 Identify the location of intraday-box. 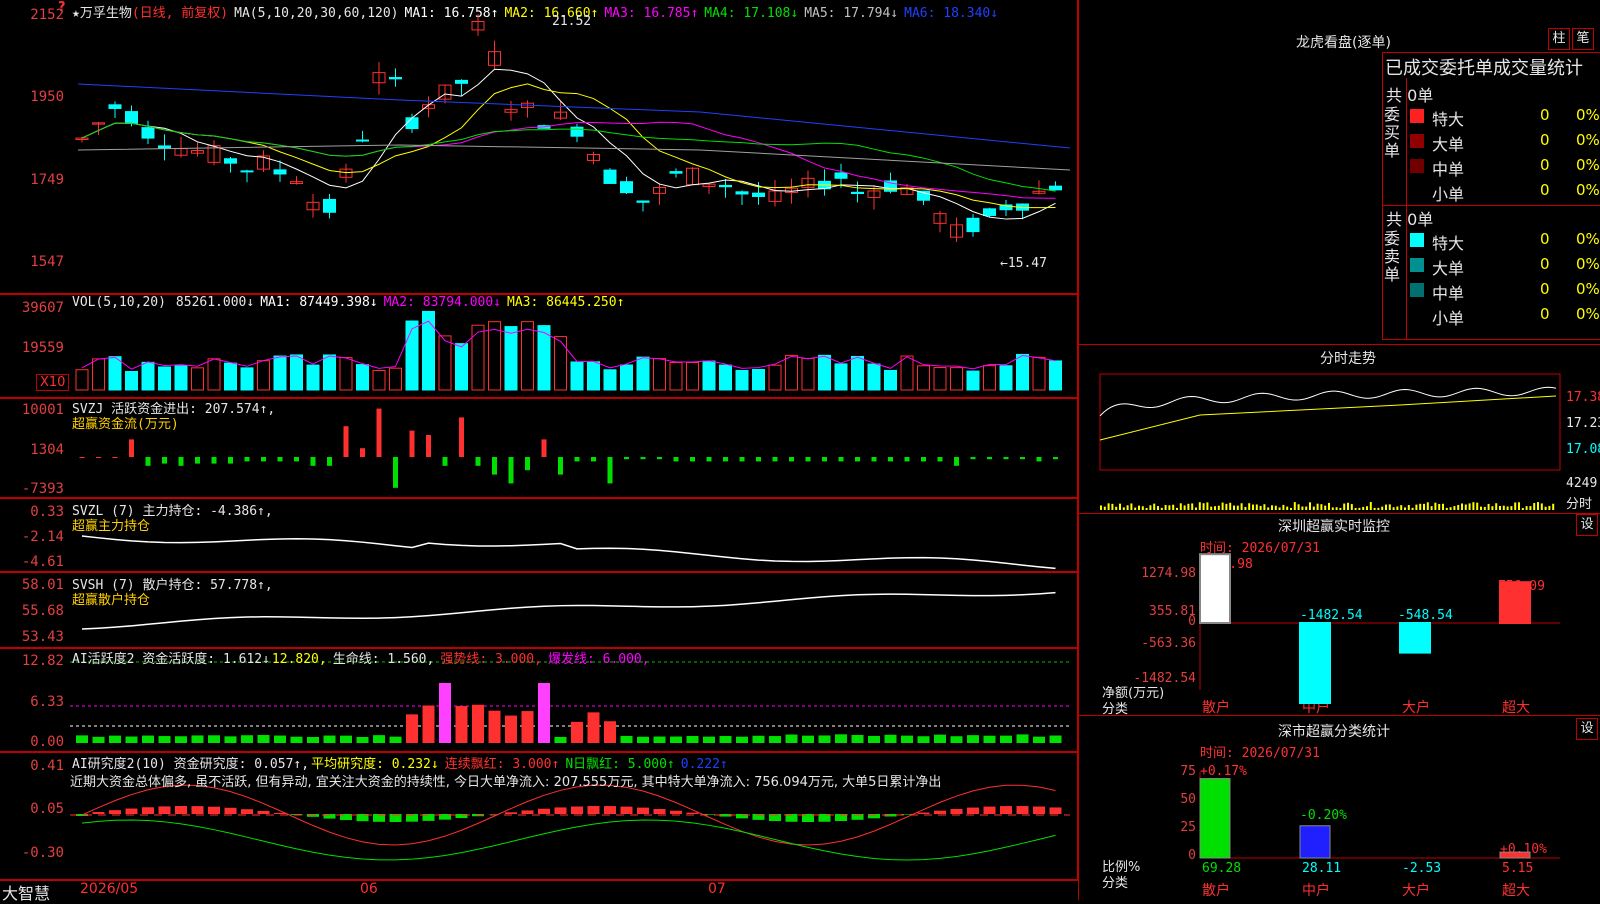
(1330, 422).